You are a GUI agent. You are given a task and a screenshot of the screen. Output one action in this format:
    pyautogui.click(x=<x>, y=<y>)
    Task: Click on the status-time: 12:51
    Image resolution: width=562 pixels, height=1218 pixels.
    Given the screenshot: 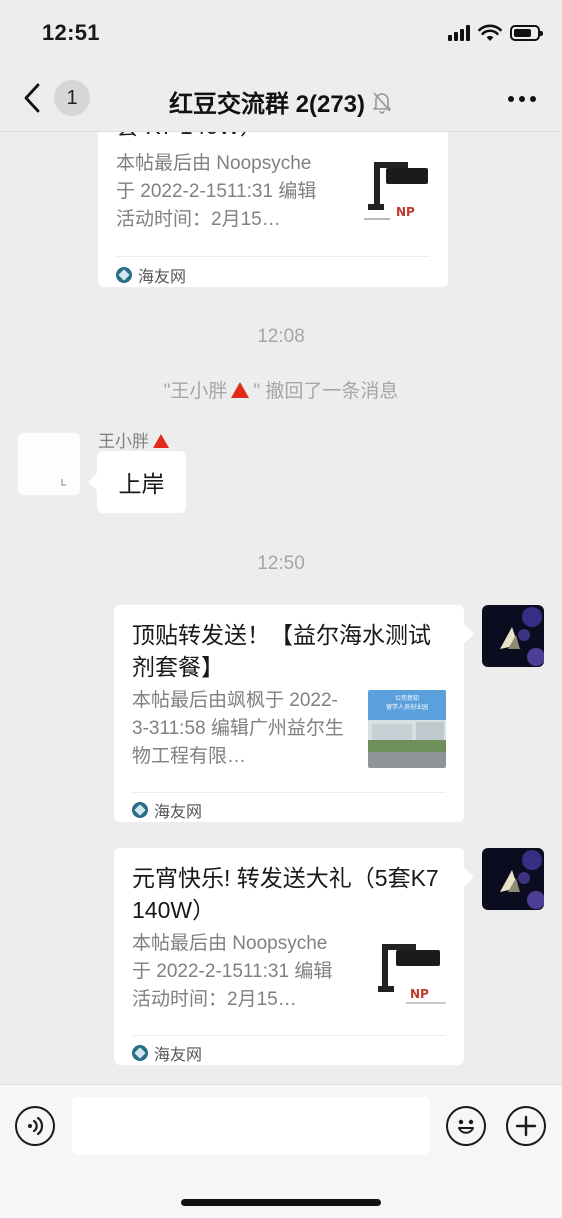 What is the action you would take?
    pyautogui.click(x=71, y=32)
    